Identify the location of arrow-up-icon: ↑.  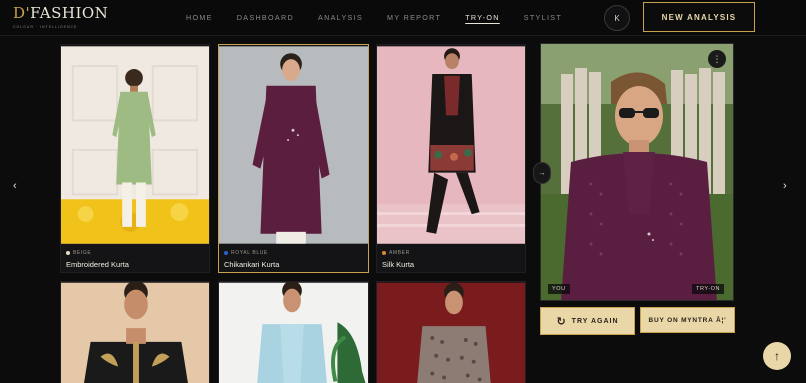
(777, 356).